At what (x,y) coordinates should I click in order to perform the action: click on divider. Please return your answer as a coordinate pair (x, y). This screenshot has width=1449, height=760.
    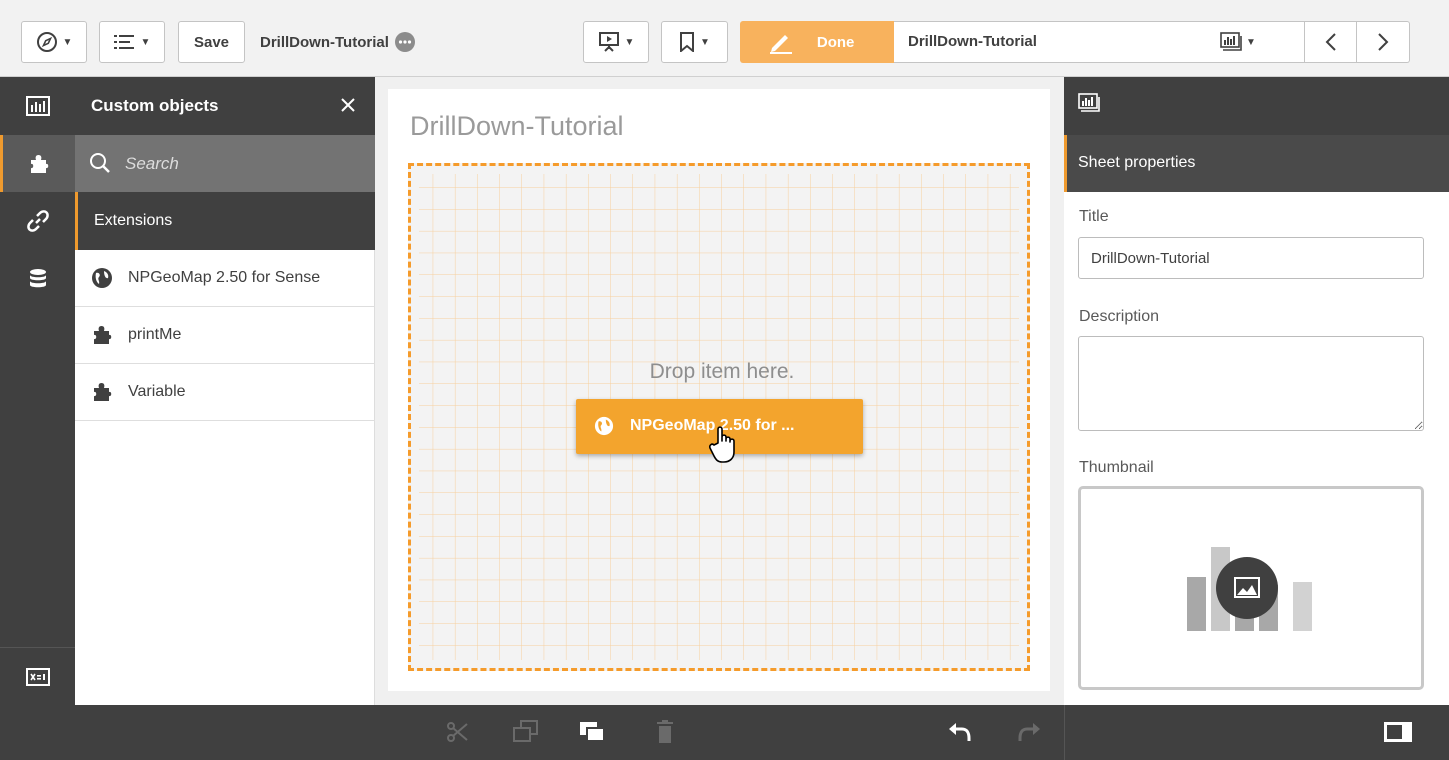
    Looking at the image, I should click on (1064, 732).